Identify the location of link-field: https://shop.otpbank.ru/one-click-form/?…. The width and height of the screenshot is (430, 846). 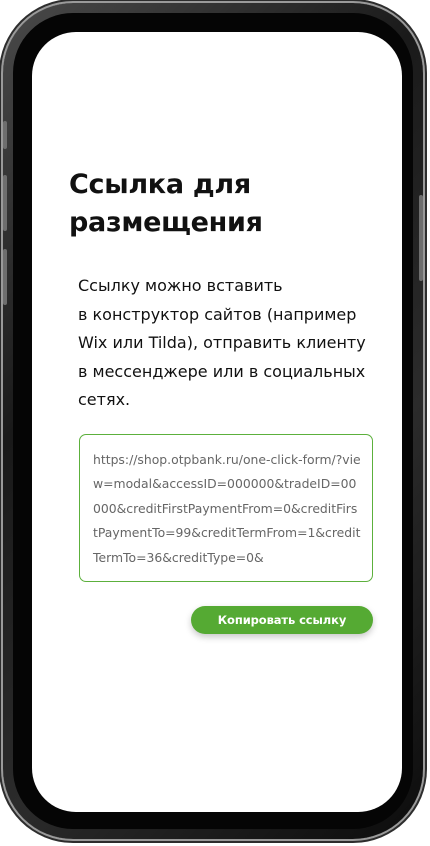
(226, 508).